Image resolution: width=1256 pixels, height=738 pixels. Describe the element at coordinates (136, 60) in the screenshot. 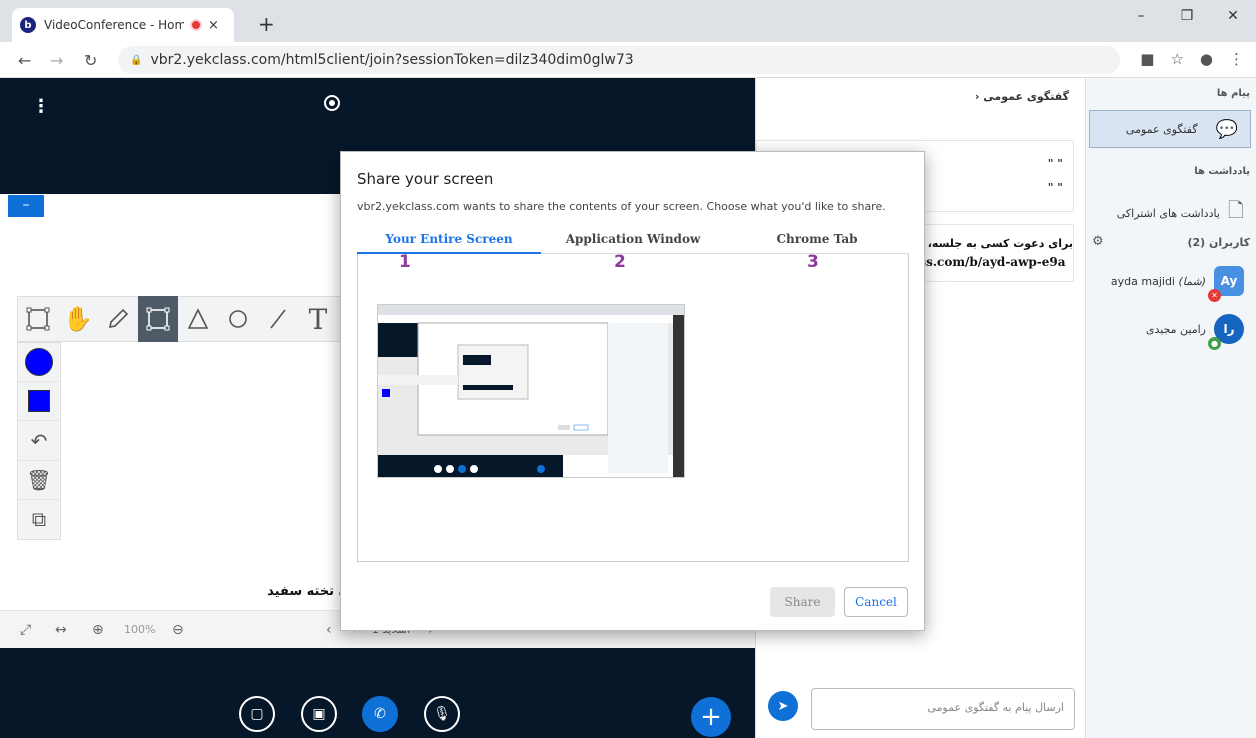

I see `lock-icon: 🔒` at that location.